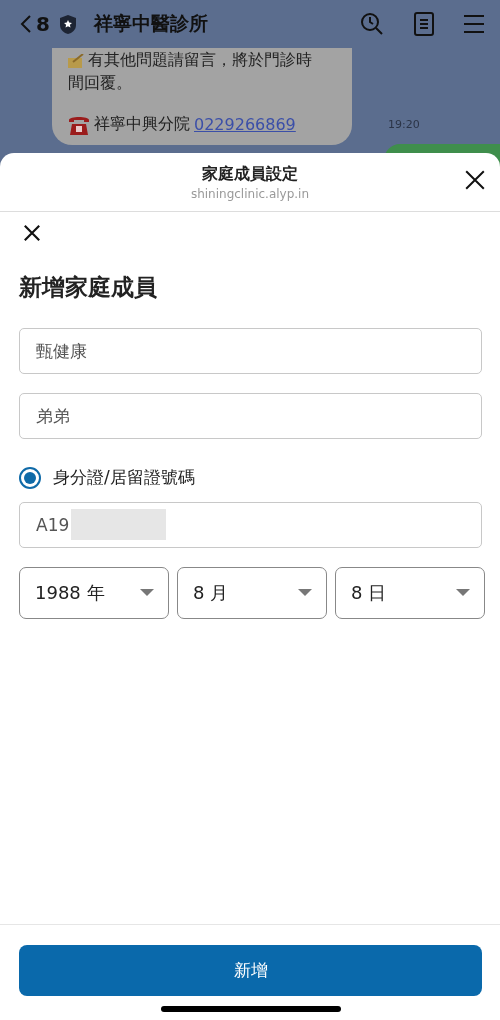  I want to click on message-text: 有其他問題請留言，將於門診時, so click(200, 60).